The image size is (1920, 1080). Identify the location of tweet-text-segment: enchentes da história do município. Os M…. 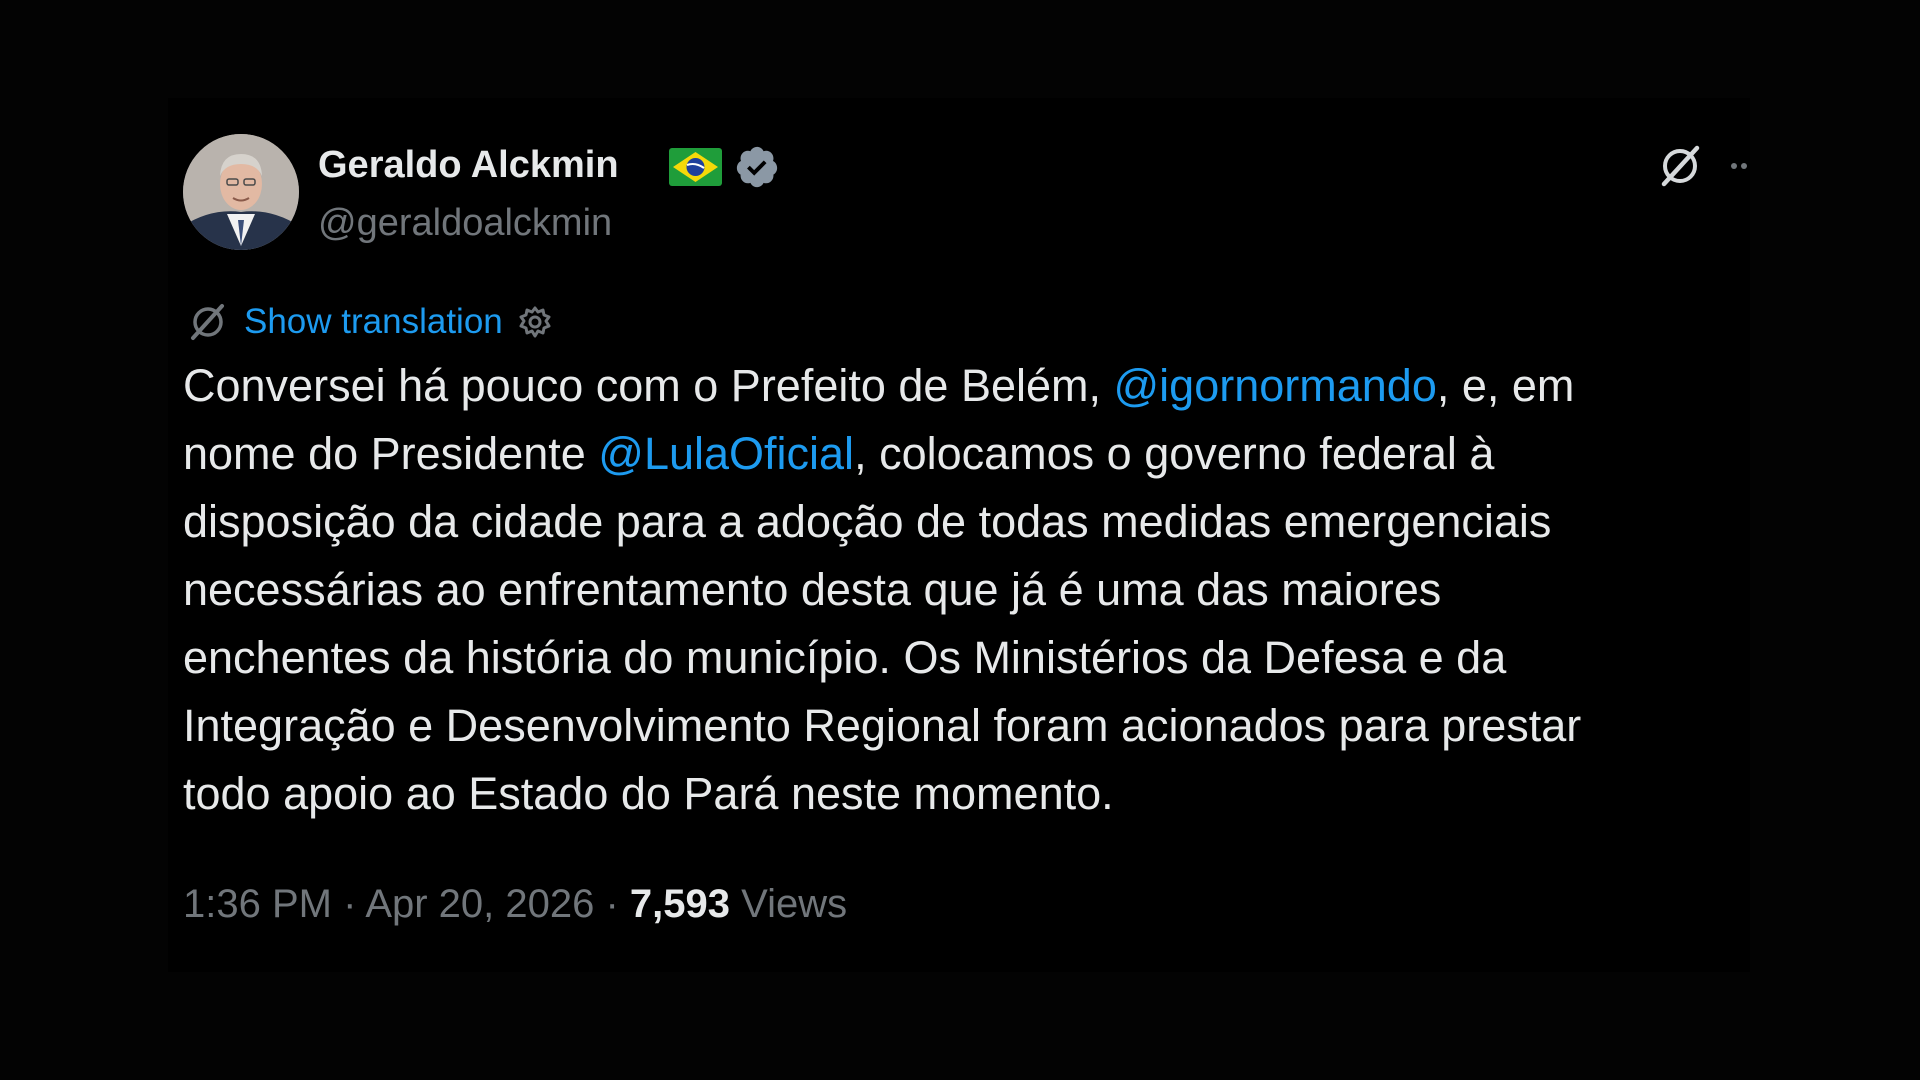
(845, 657).